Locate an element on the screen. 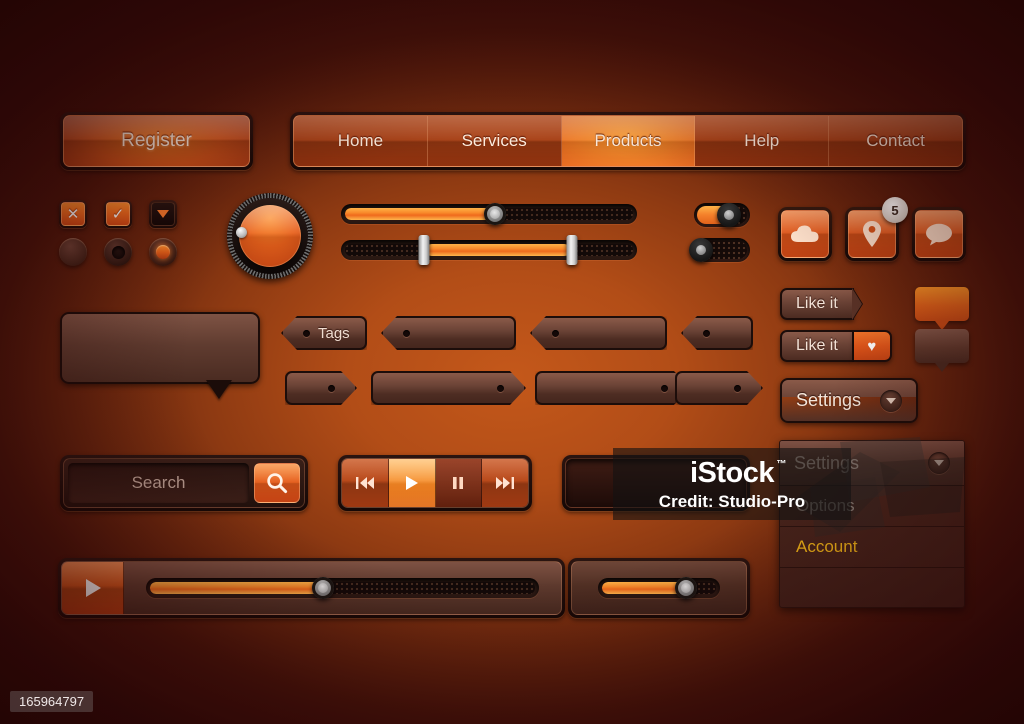 The width and height of the screenshot is (1024, 724). pause-button is located at coordinates (459, 483).